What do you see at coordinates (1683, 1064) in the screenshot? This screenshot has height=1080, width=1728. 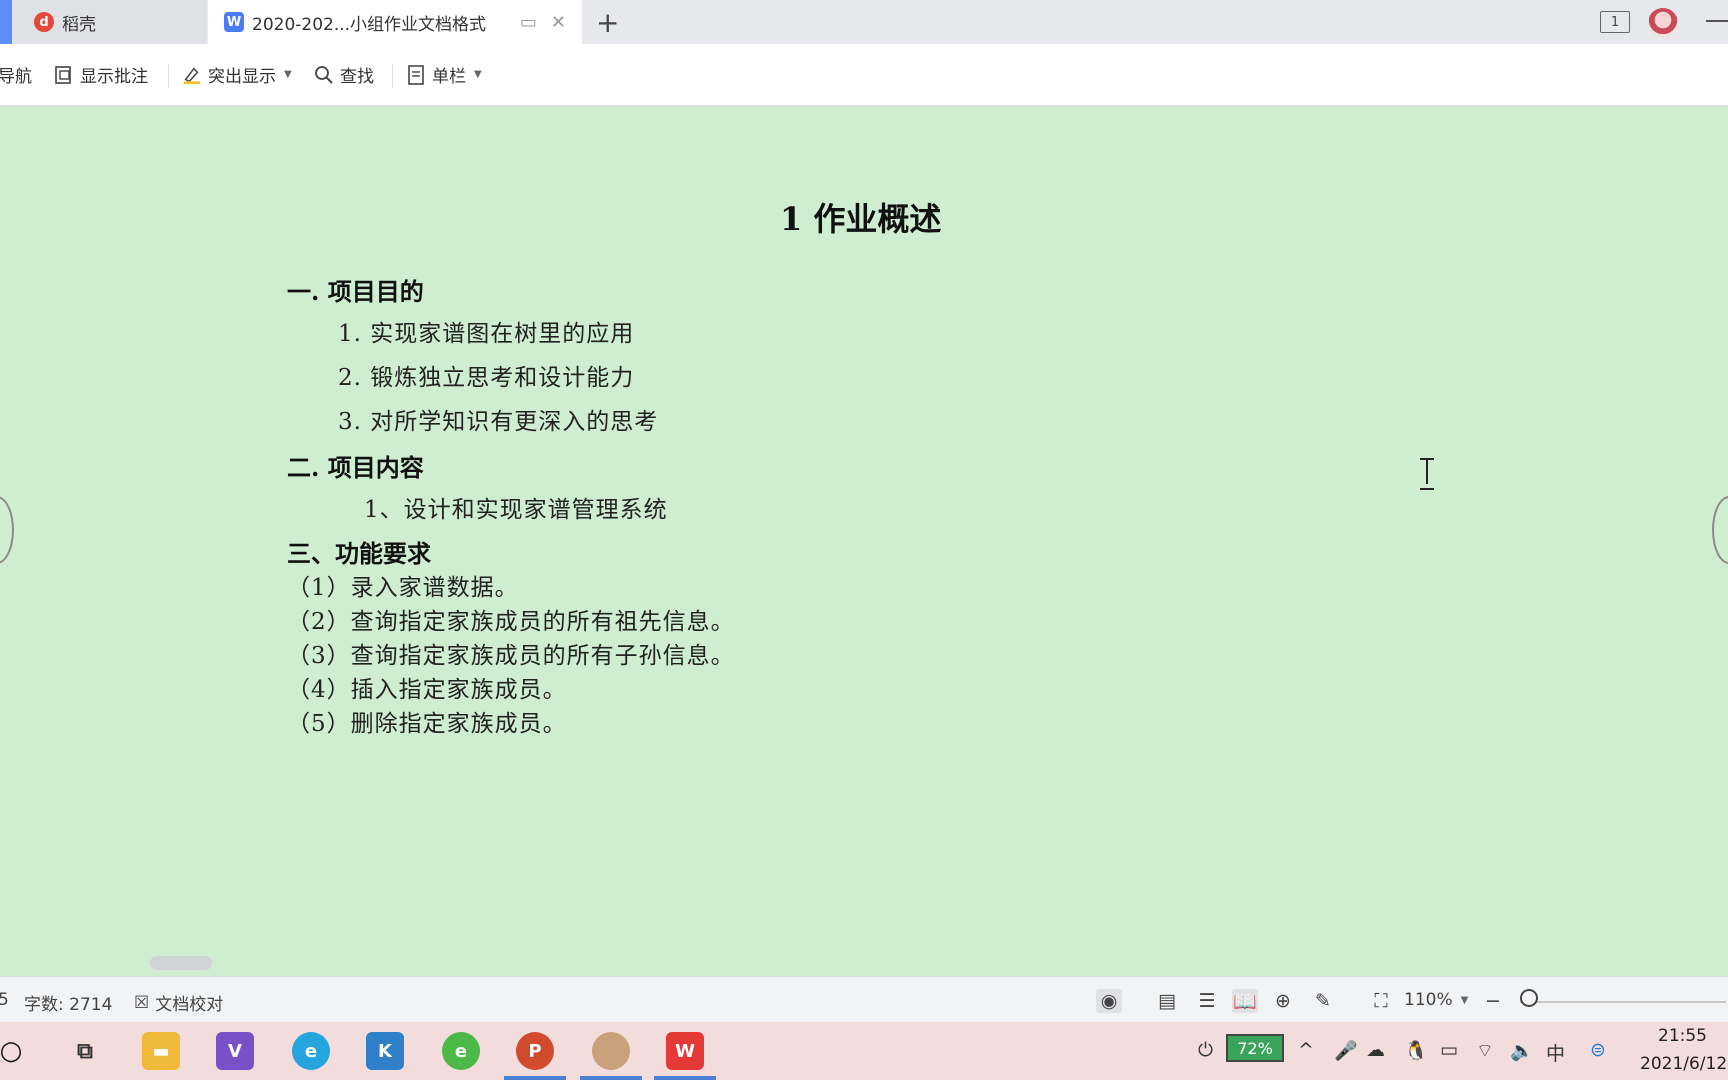 I see `clock-date: 2021/6/12` at bounding box center [1683, 1064].